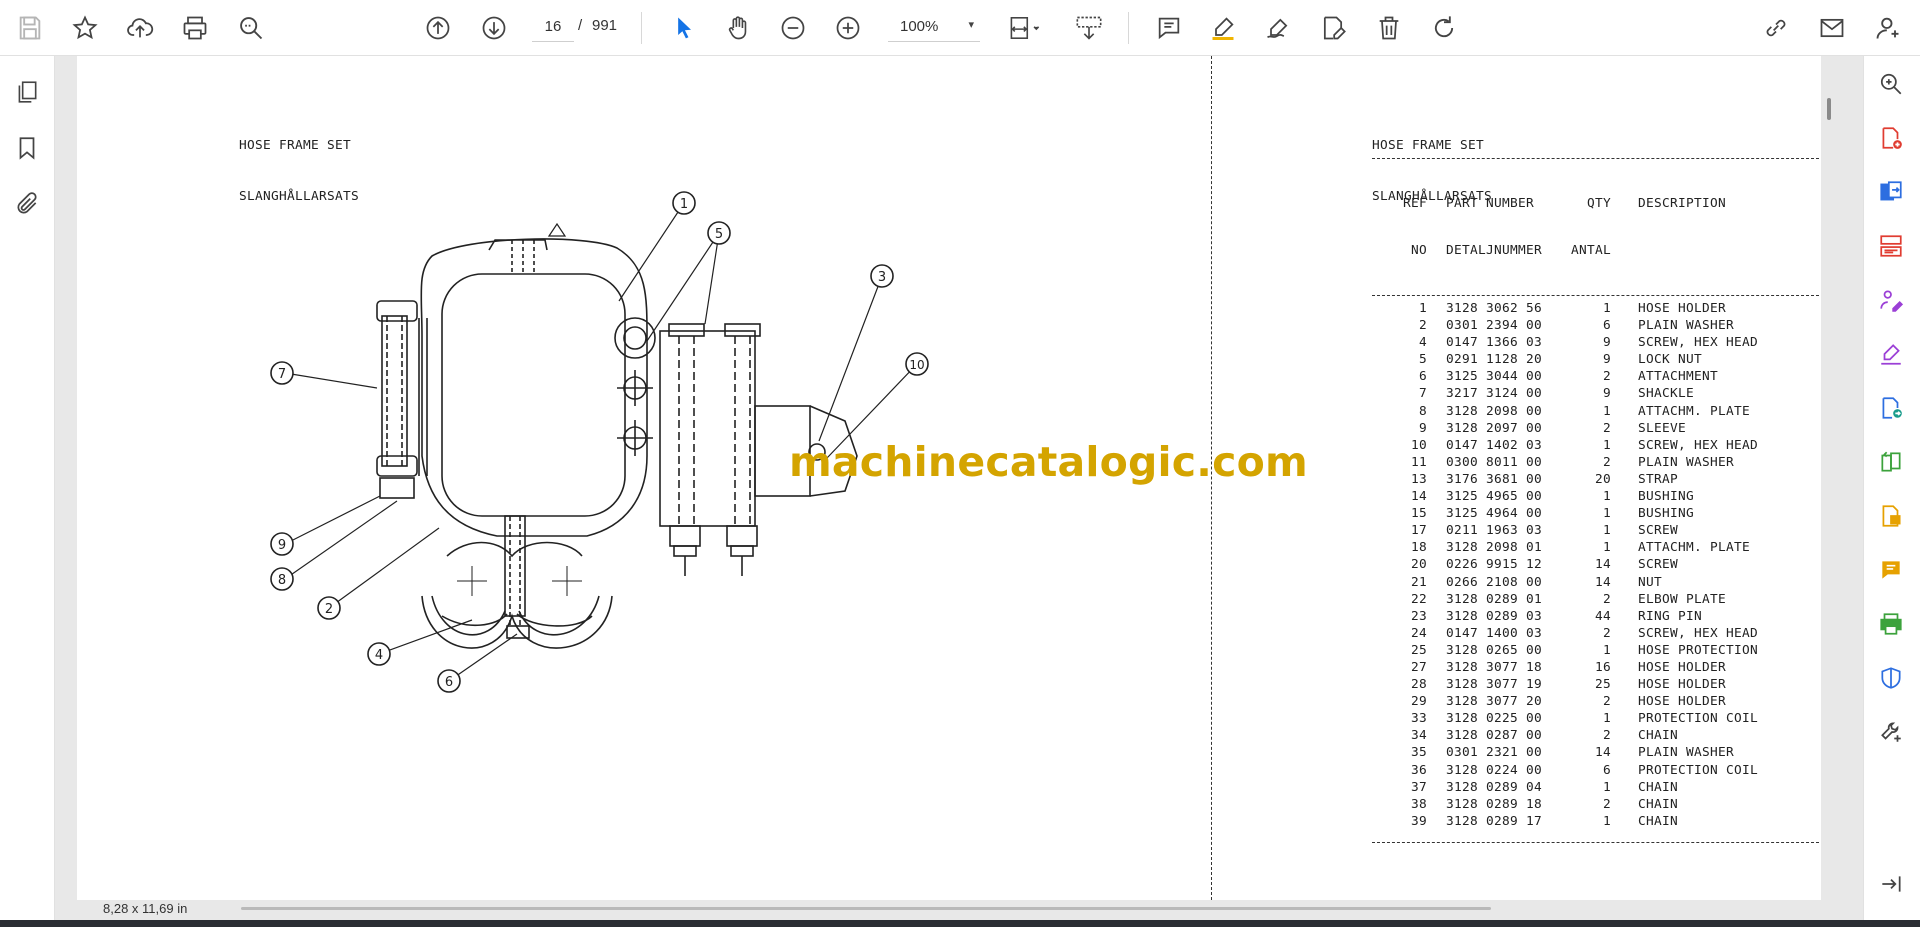 This screenshot has height=927, width=1920. I want to click on cell-description: HOSE HOLDER, so click(1682, 702).